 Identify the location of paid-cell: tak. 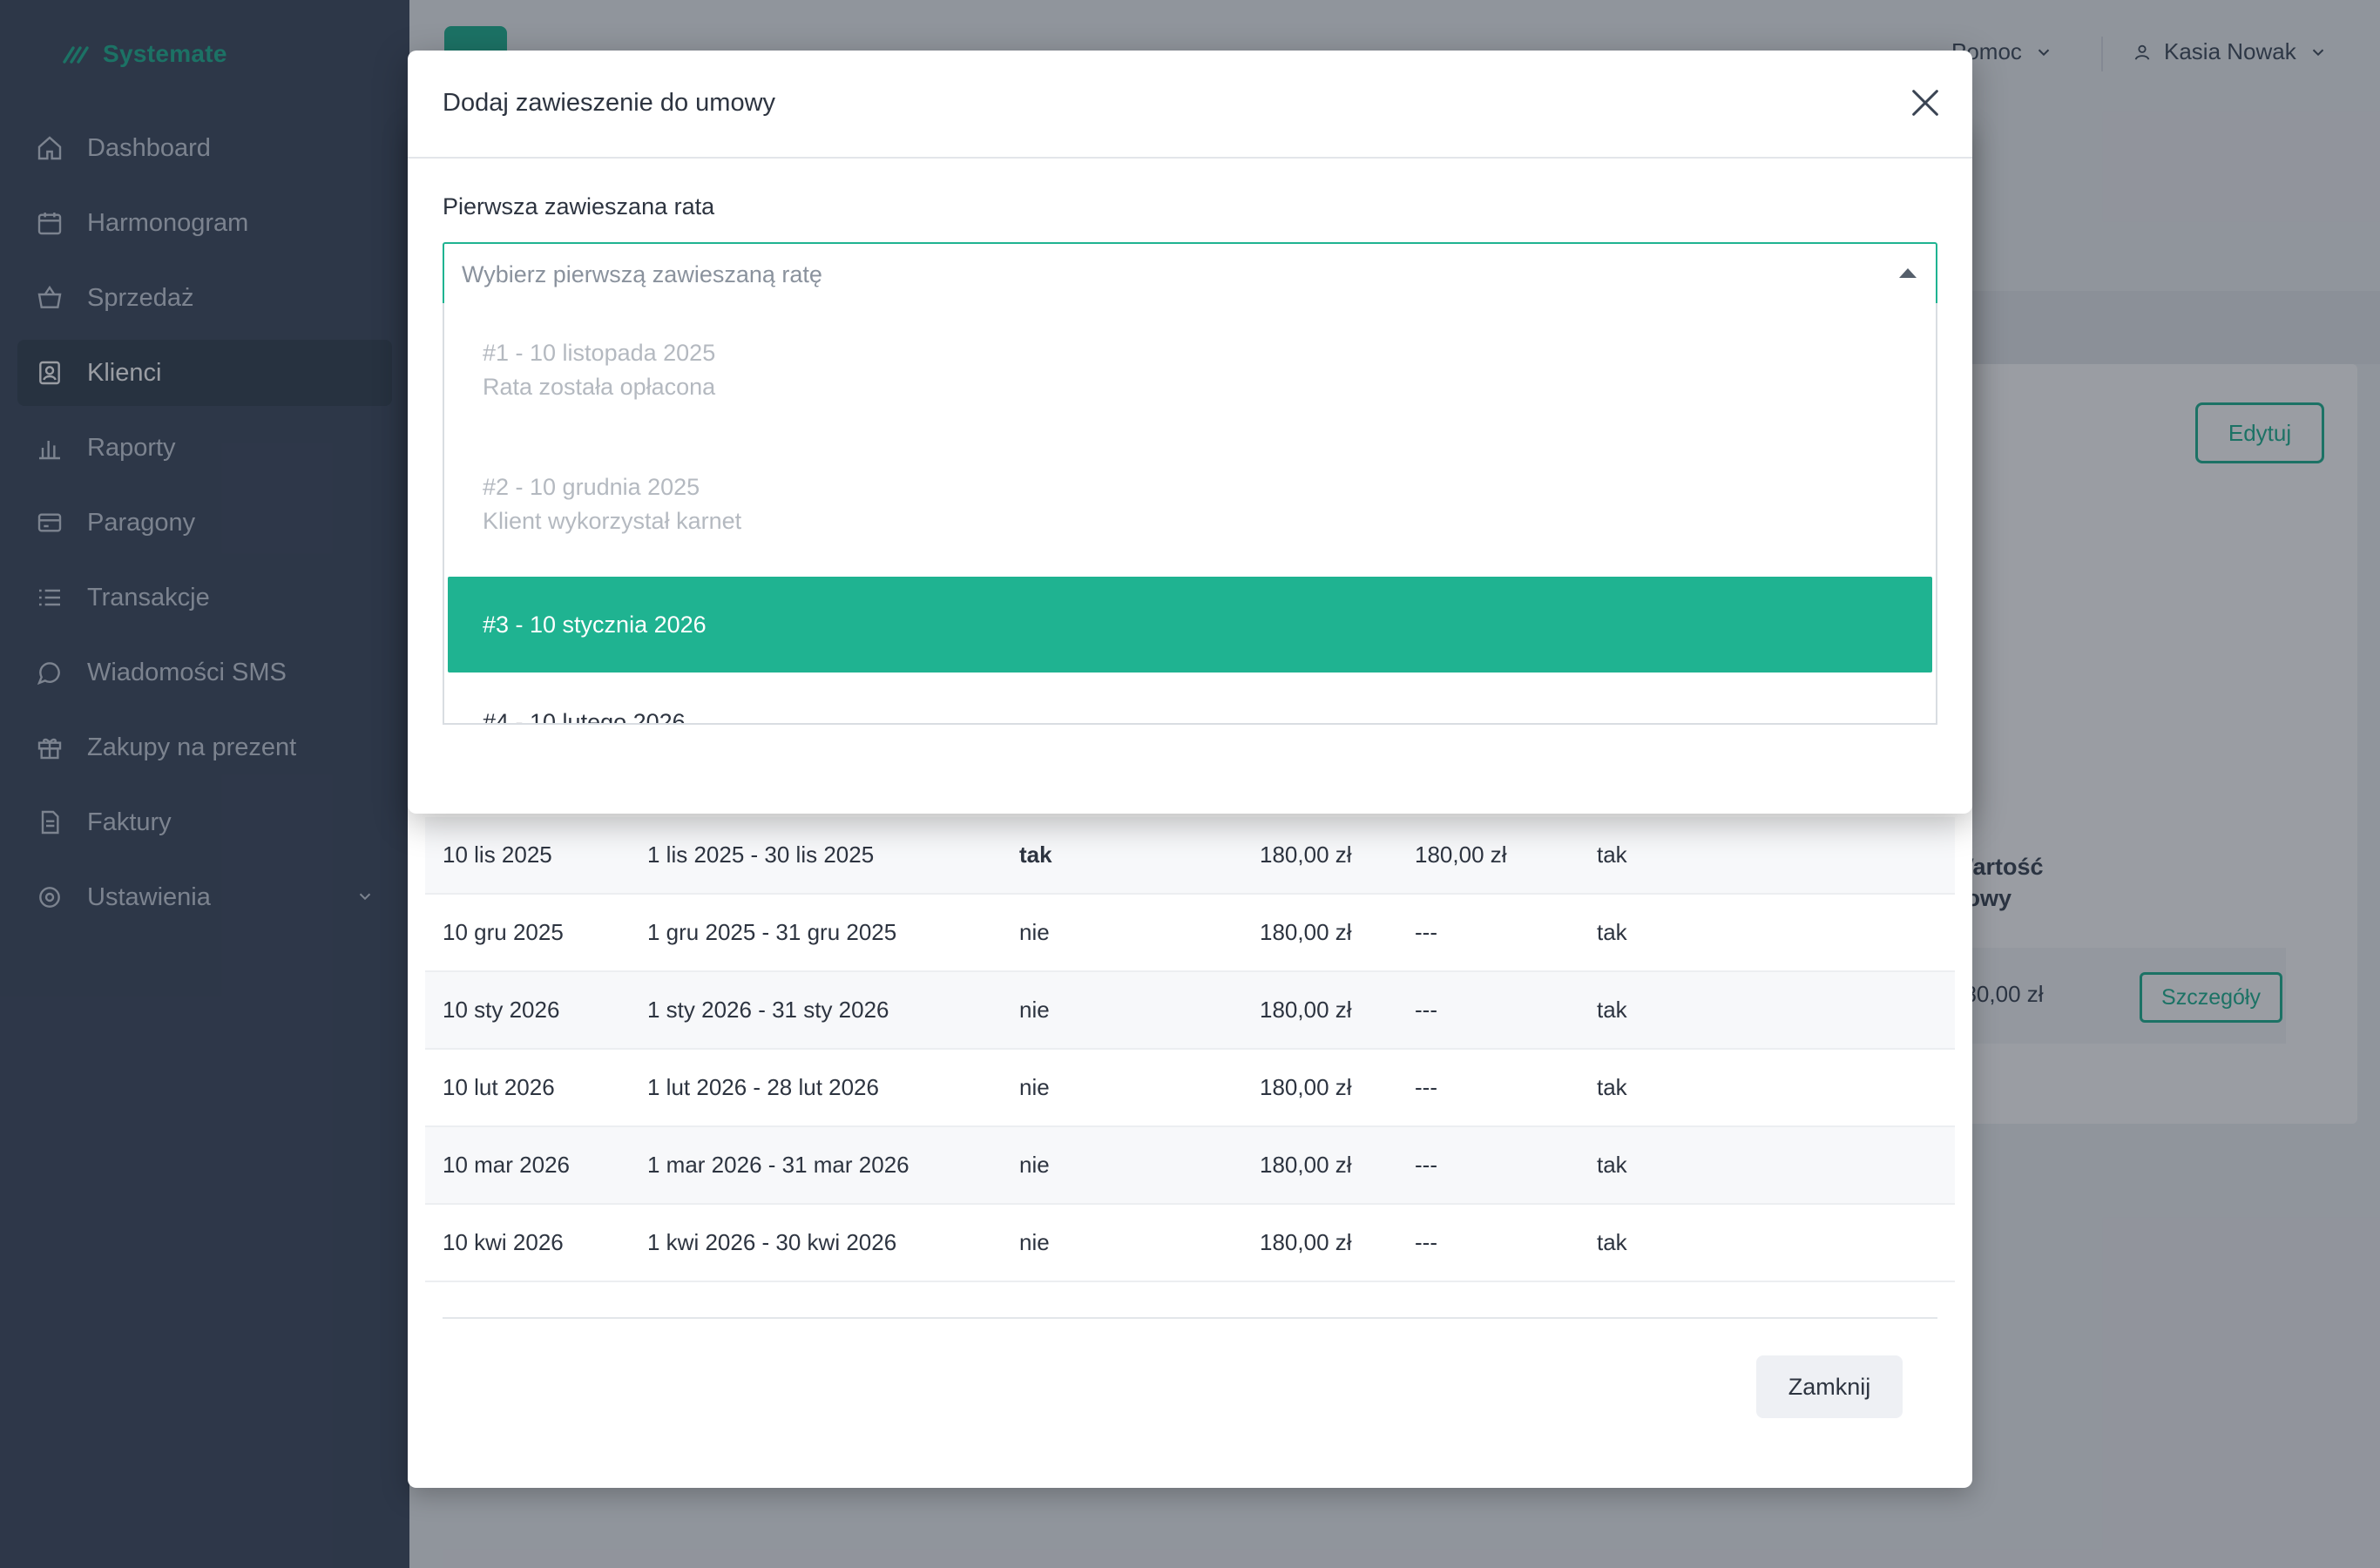
(1035, 854).